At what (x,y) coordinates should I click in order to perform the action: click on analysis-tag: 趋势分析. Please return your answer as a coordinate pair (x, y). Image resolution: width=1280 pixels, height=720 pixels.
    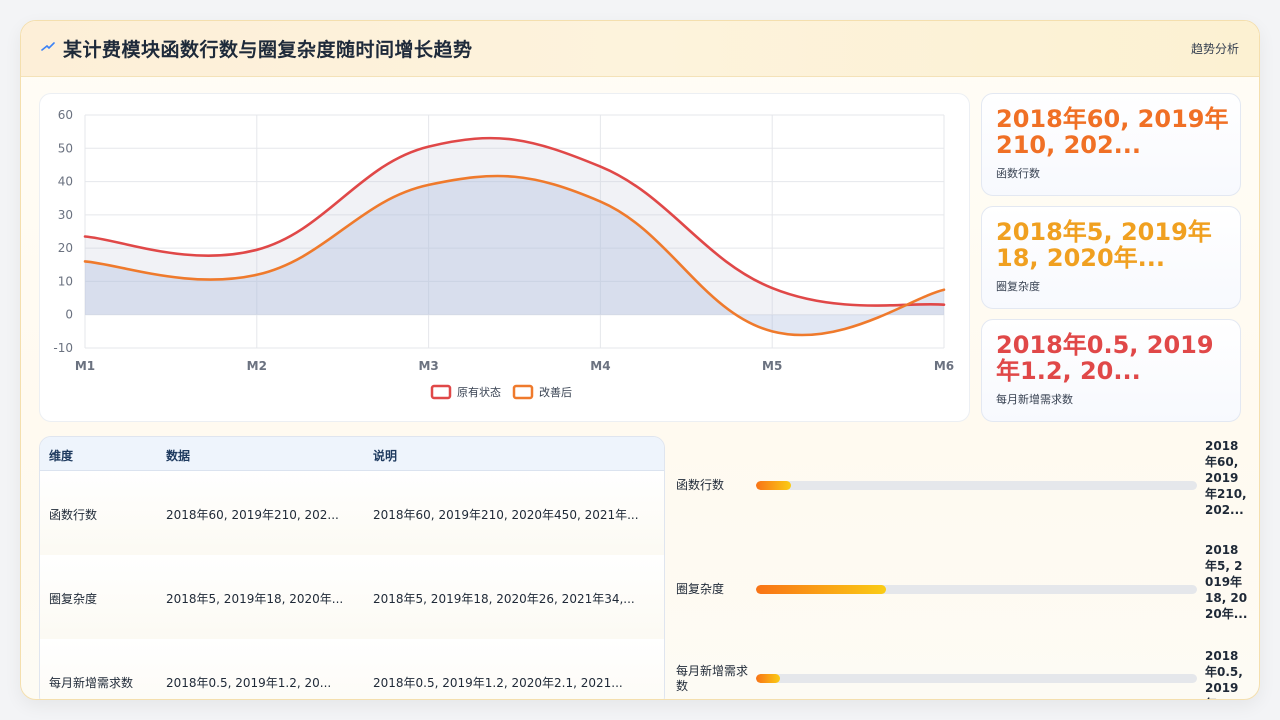
    Looking at the image, I should click on (1215, 48).